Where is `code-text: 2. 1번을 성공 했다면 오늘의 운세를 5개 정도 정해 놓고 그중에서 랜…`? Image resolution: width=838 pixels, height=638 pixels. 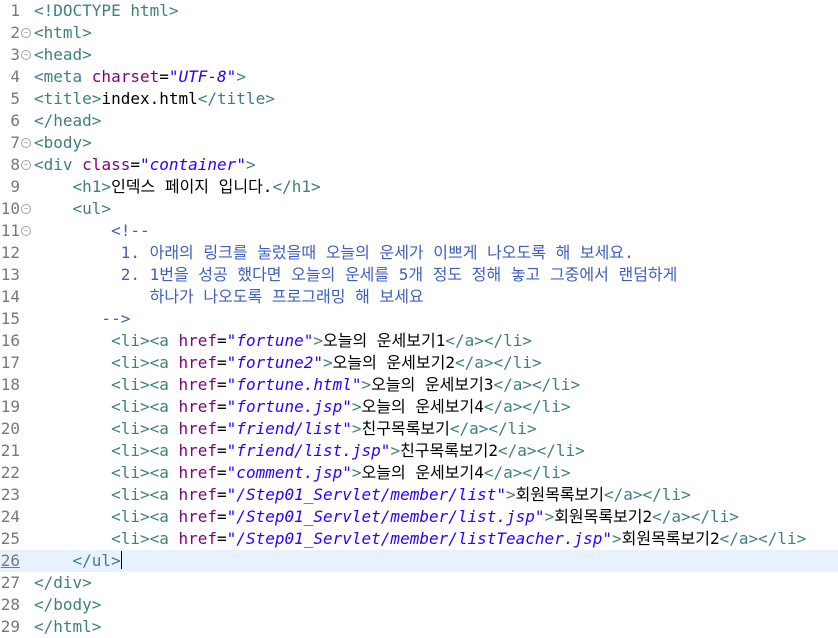
code-text: 2. 1번을 성공 했다면 오늘의 운세를 5개 정도 정해 놓고 그중에서 랜… is located at coordinates (356, 275).